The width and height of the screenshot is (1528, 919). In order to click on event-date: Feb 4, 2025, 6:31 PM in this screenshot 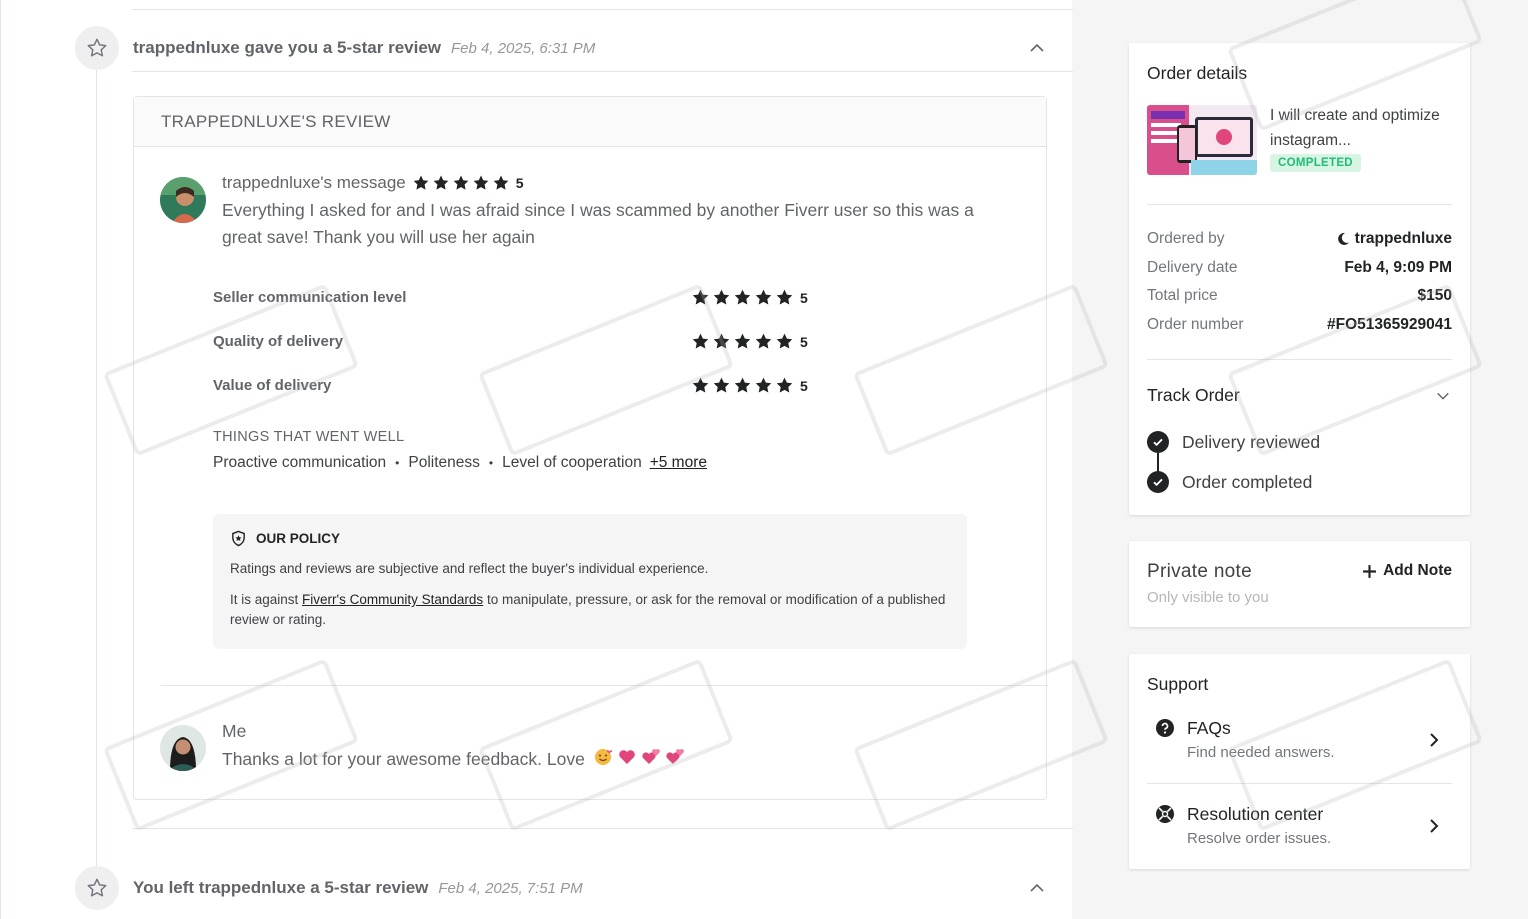, I will do `click(523, 48)`.